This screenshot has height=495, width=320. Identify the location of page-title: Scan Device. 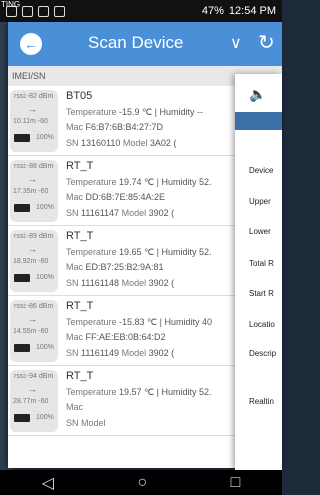
(136, 42).